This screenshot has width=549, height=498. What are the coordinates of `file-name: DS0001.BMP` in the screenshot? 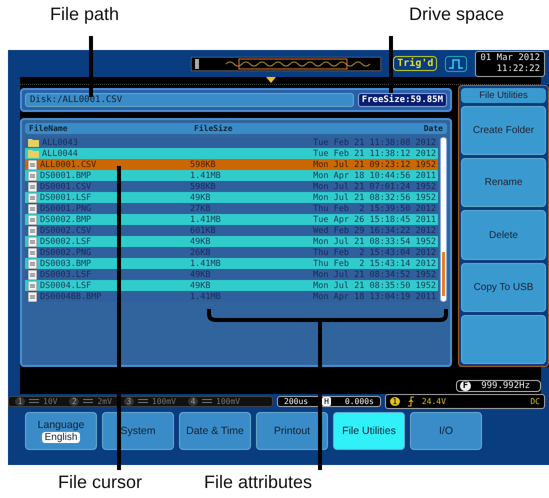 It's located at (66, 175).